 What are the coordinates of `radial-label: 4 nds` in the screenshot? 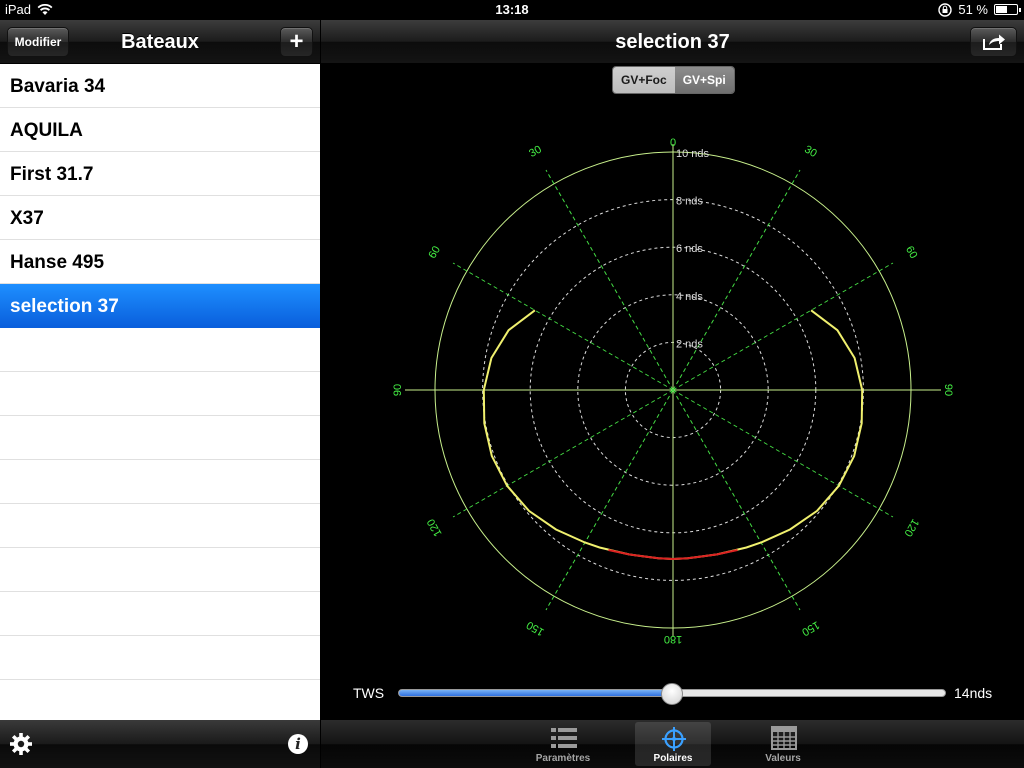 It's located at (689, 297).